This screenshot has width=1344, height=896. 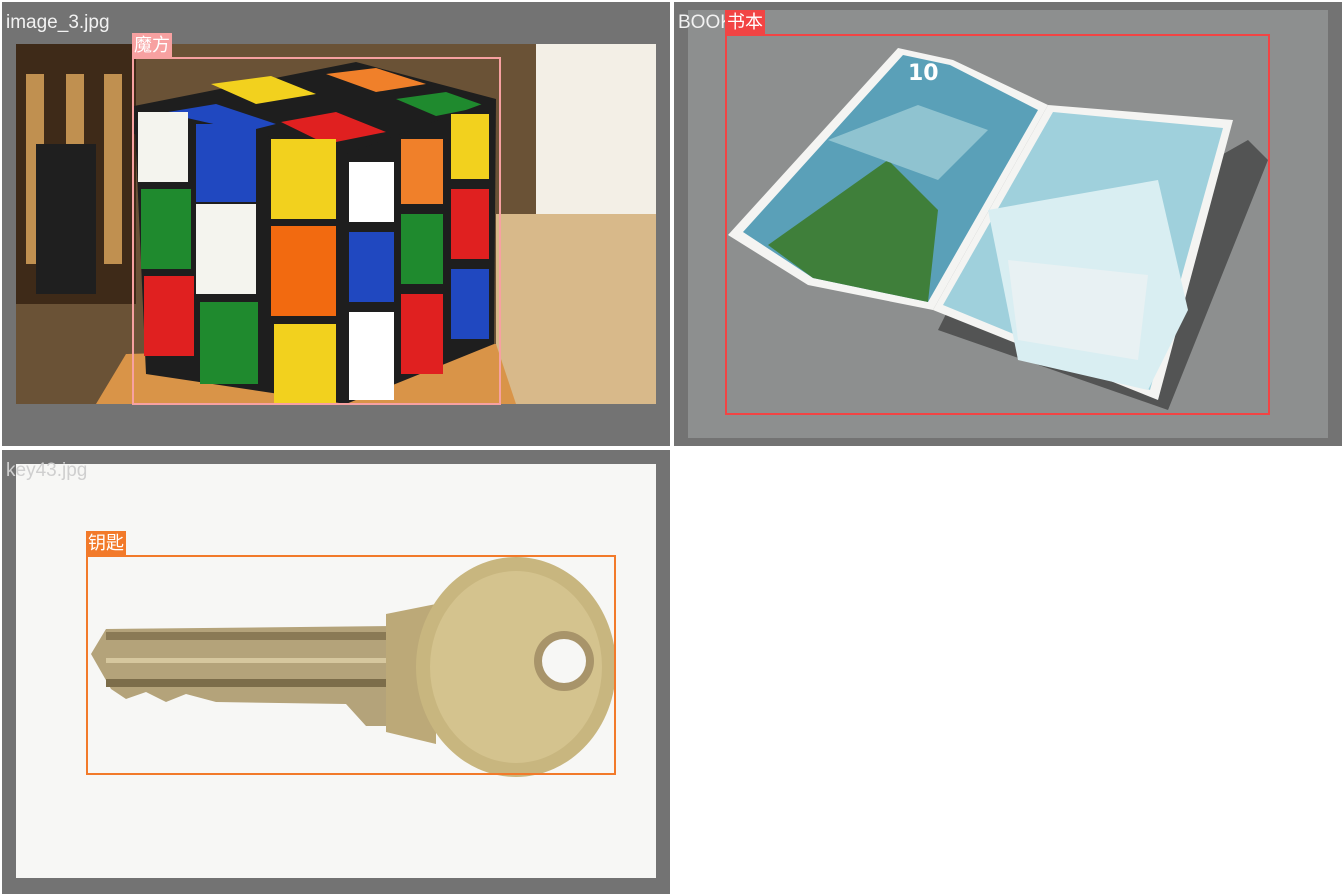 What do you see at coordinates (106, 544) in the screenshot?
I see `detection-label: 钥匙` at bounding box center [106, 544].